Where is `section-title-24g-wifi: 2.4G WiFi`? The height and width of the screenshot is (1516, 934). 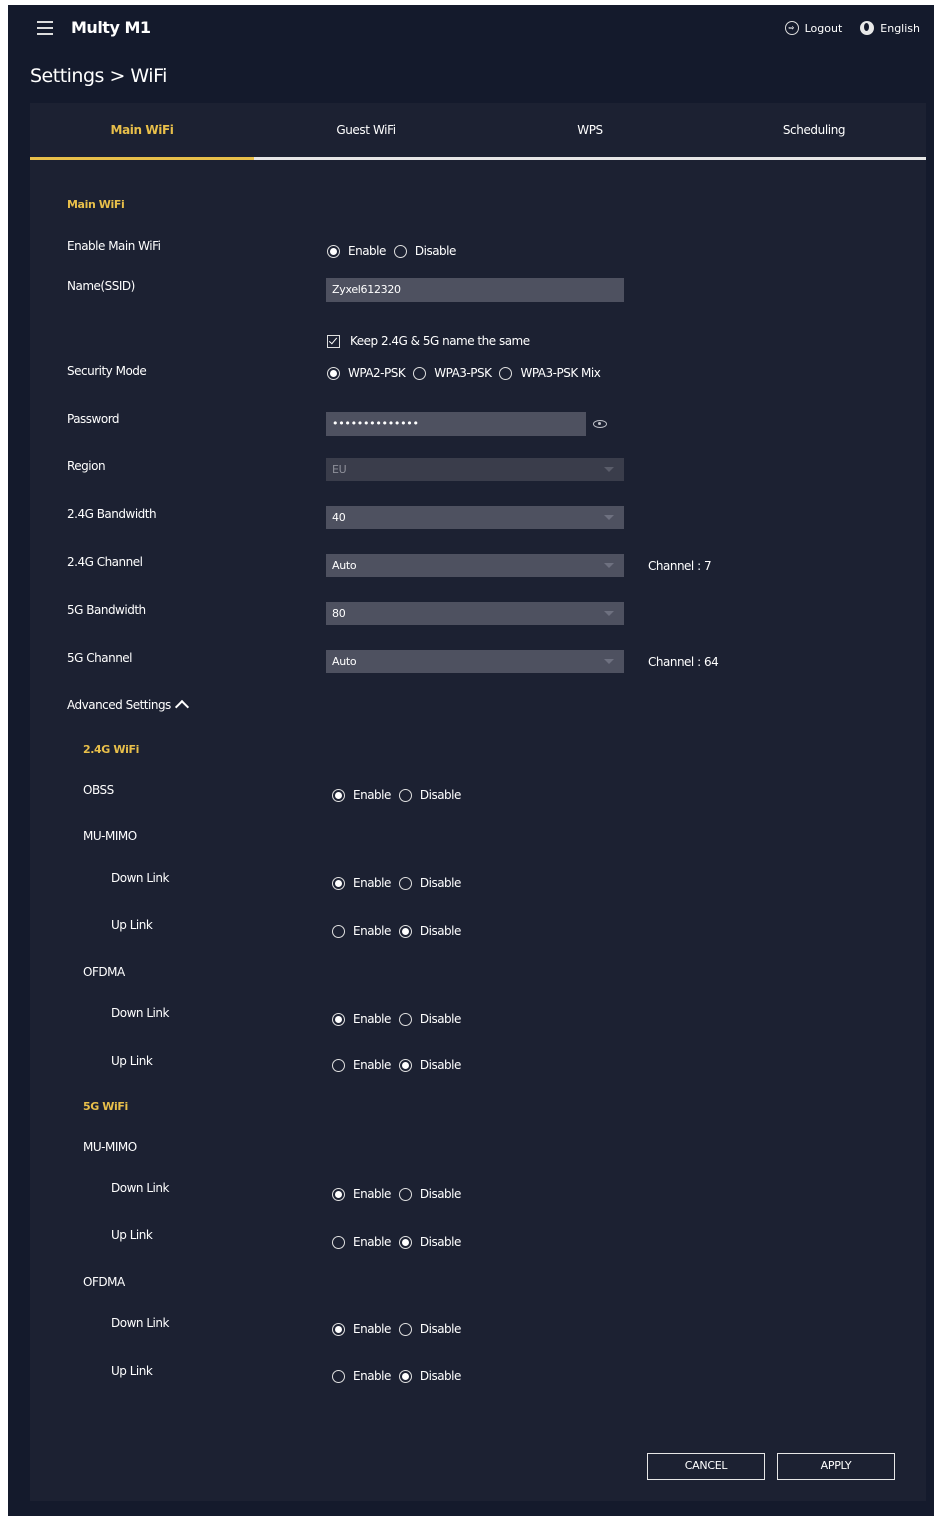 section-title-24g-wifi: 2.4G WiFi is located at coordinates (111, 749).